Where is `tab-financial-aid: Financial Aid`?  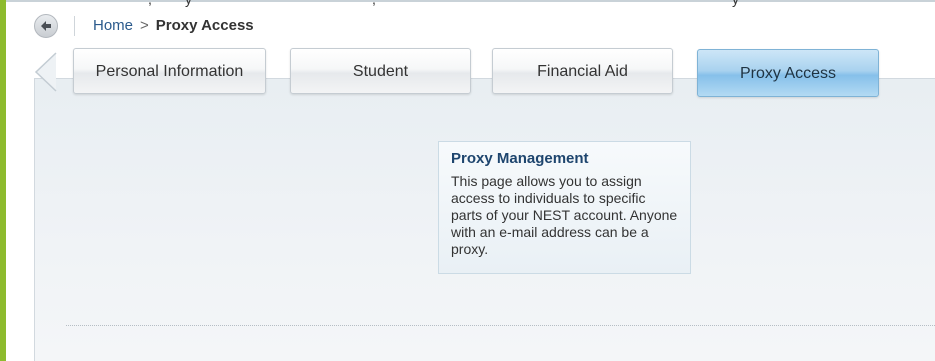 tab-financial-aid: Financial Aid is located at coordinates (582, 71).